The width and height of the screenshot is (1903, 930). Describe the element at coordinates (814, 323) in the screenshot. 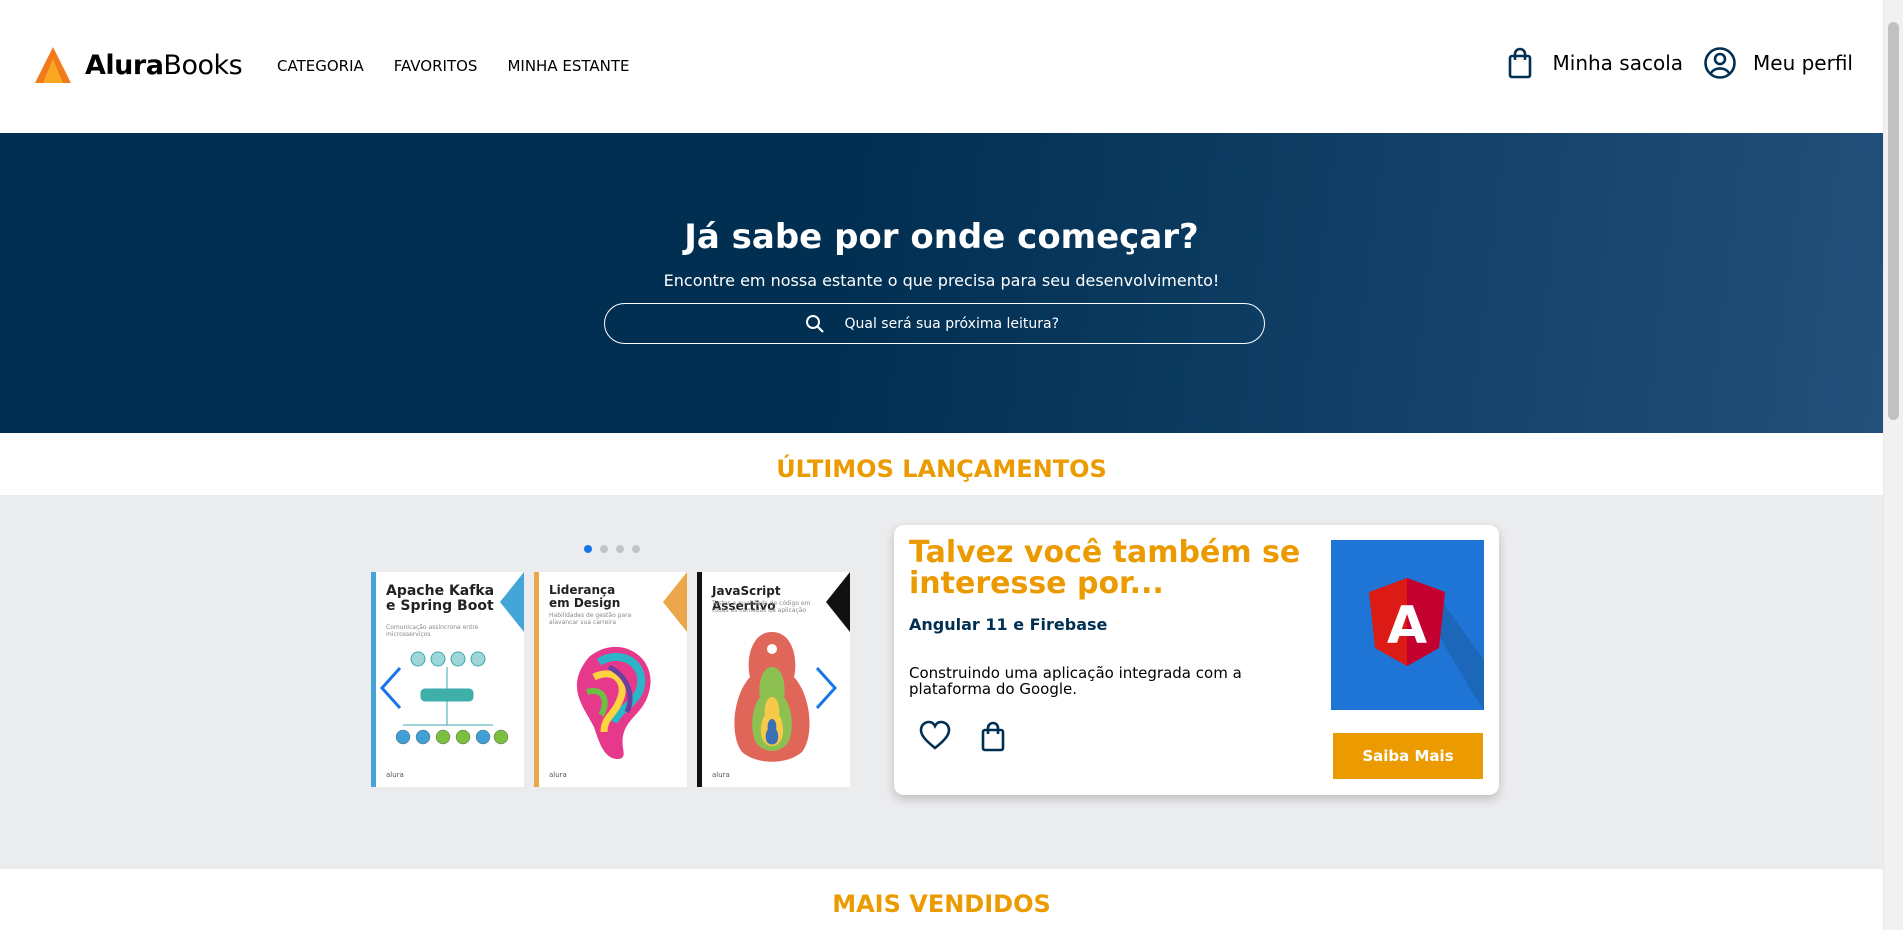

I see `search-icon` at that location.